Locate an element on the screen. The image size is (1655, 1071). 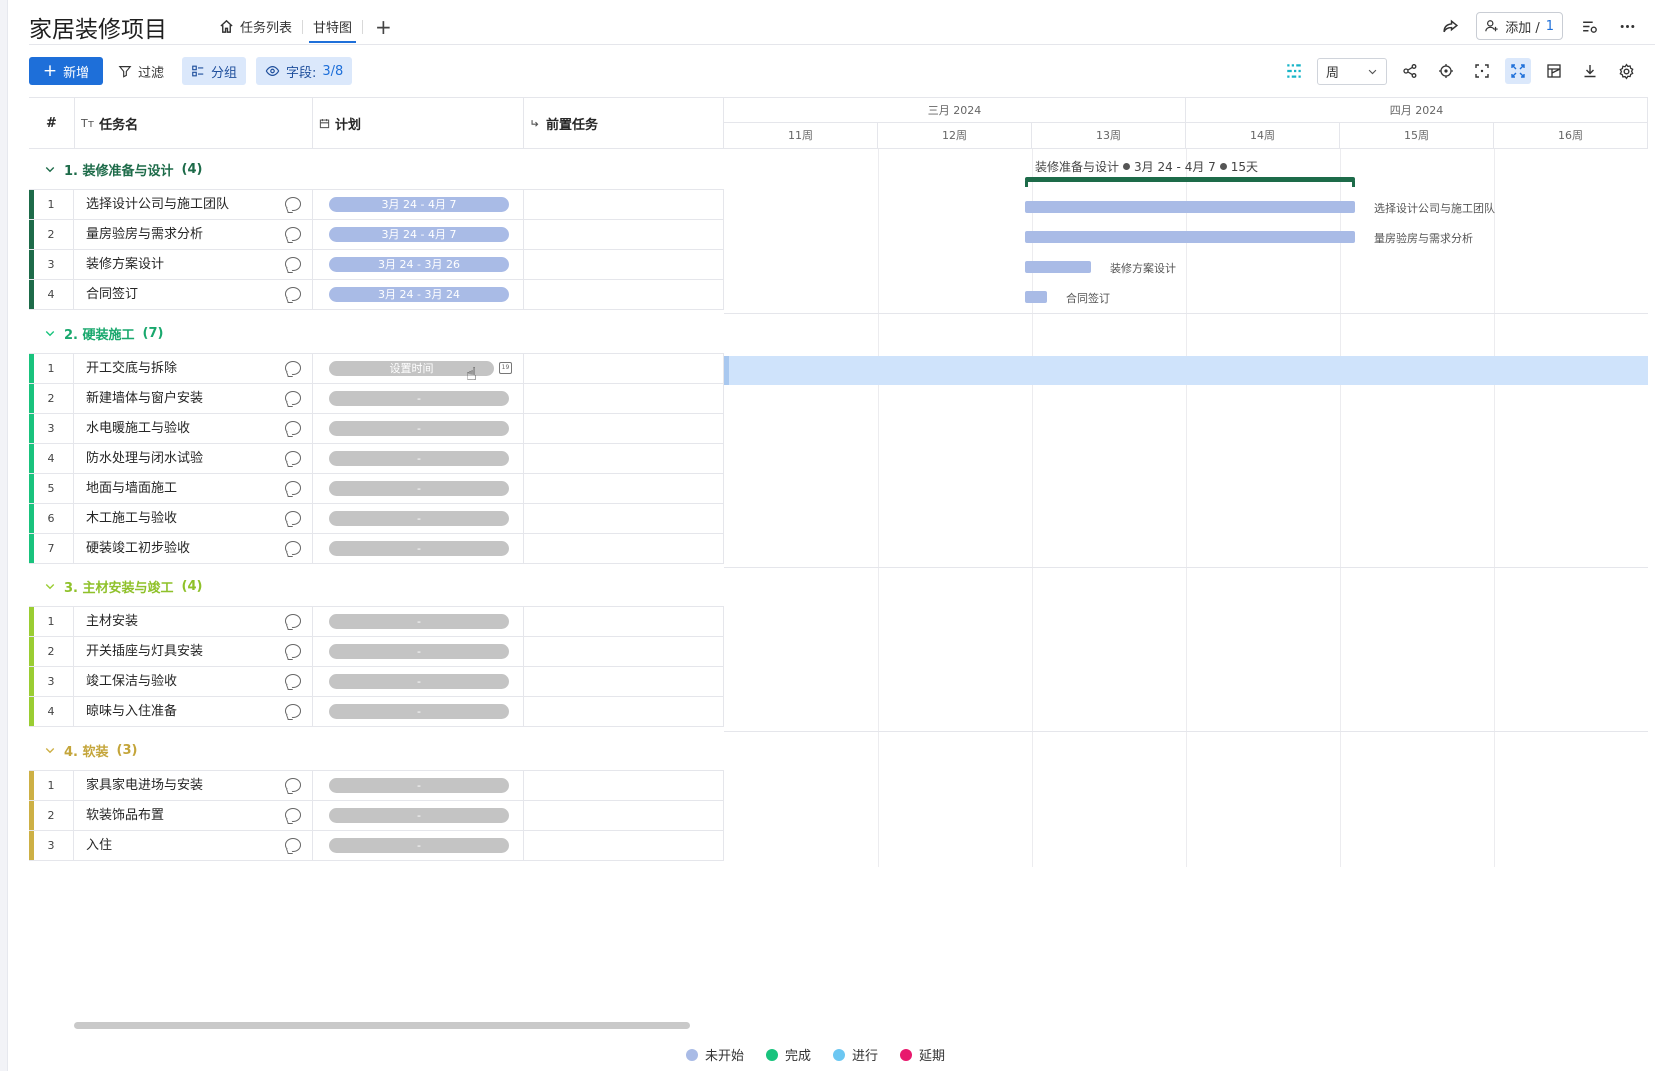
table-row: 2 软装饰品布置 - is located at coordinates (376, 816).